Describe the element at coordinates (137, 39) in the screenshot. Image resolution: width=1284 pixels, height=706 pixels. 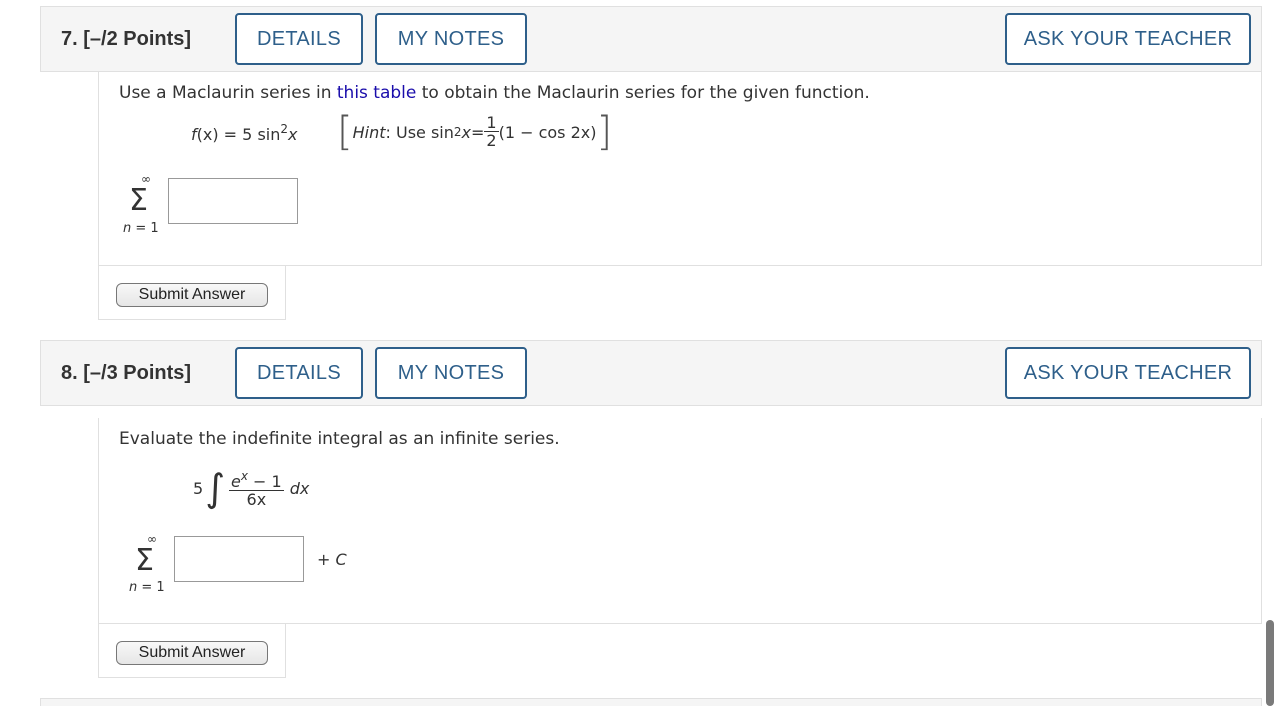
I see `q7-points: [–/2 Points]` at that location.